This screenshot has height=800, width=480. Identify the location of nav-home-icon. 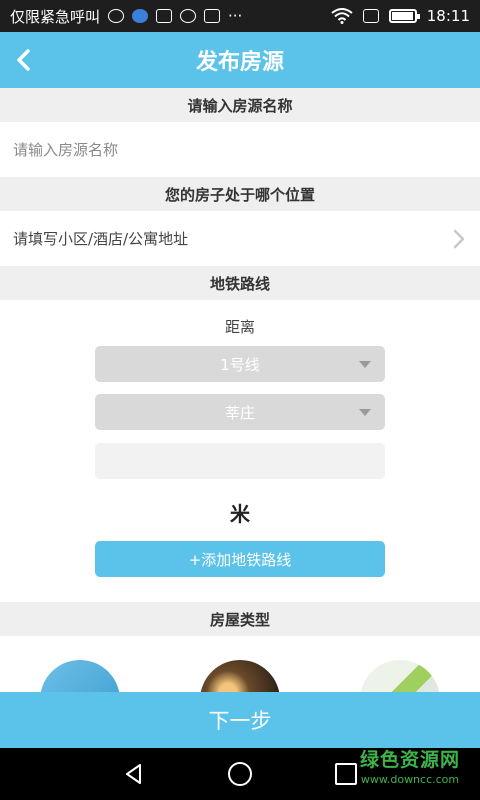
(240, 774).